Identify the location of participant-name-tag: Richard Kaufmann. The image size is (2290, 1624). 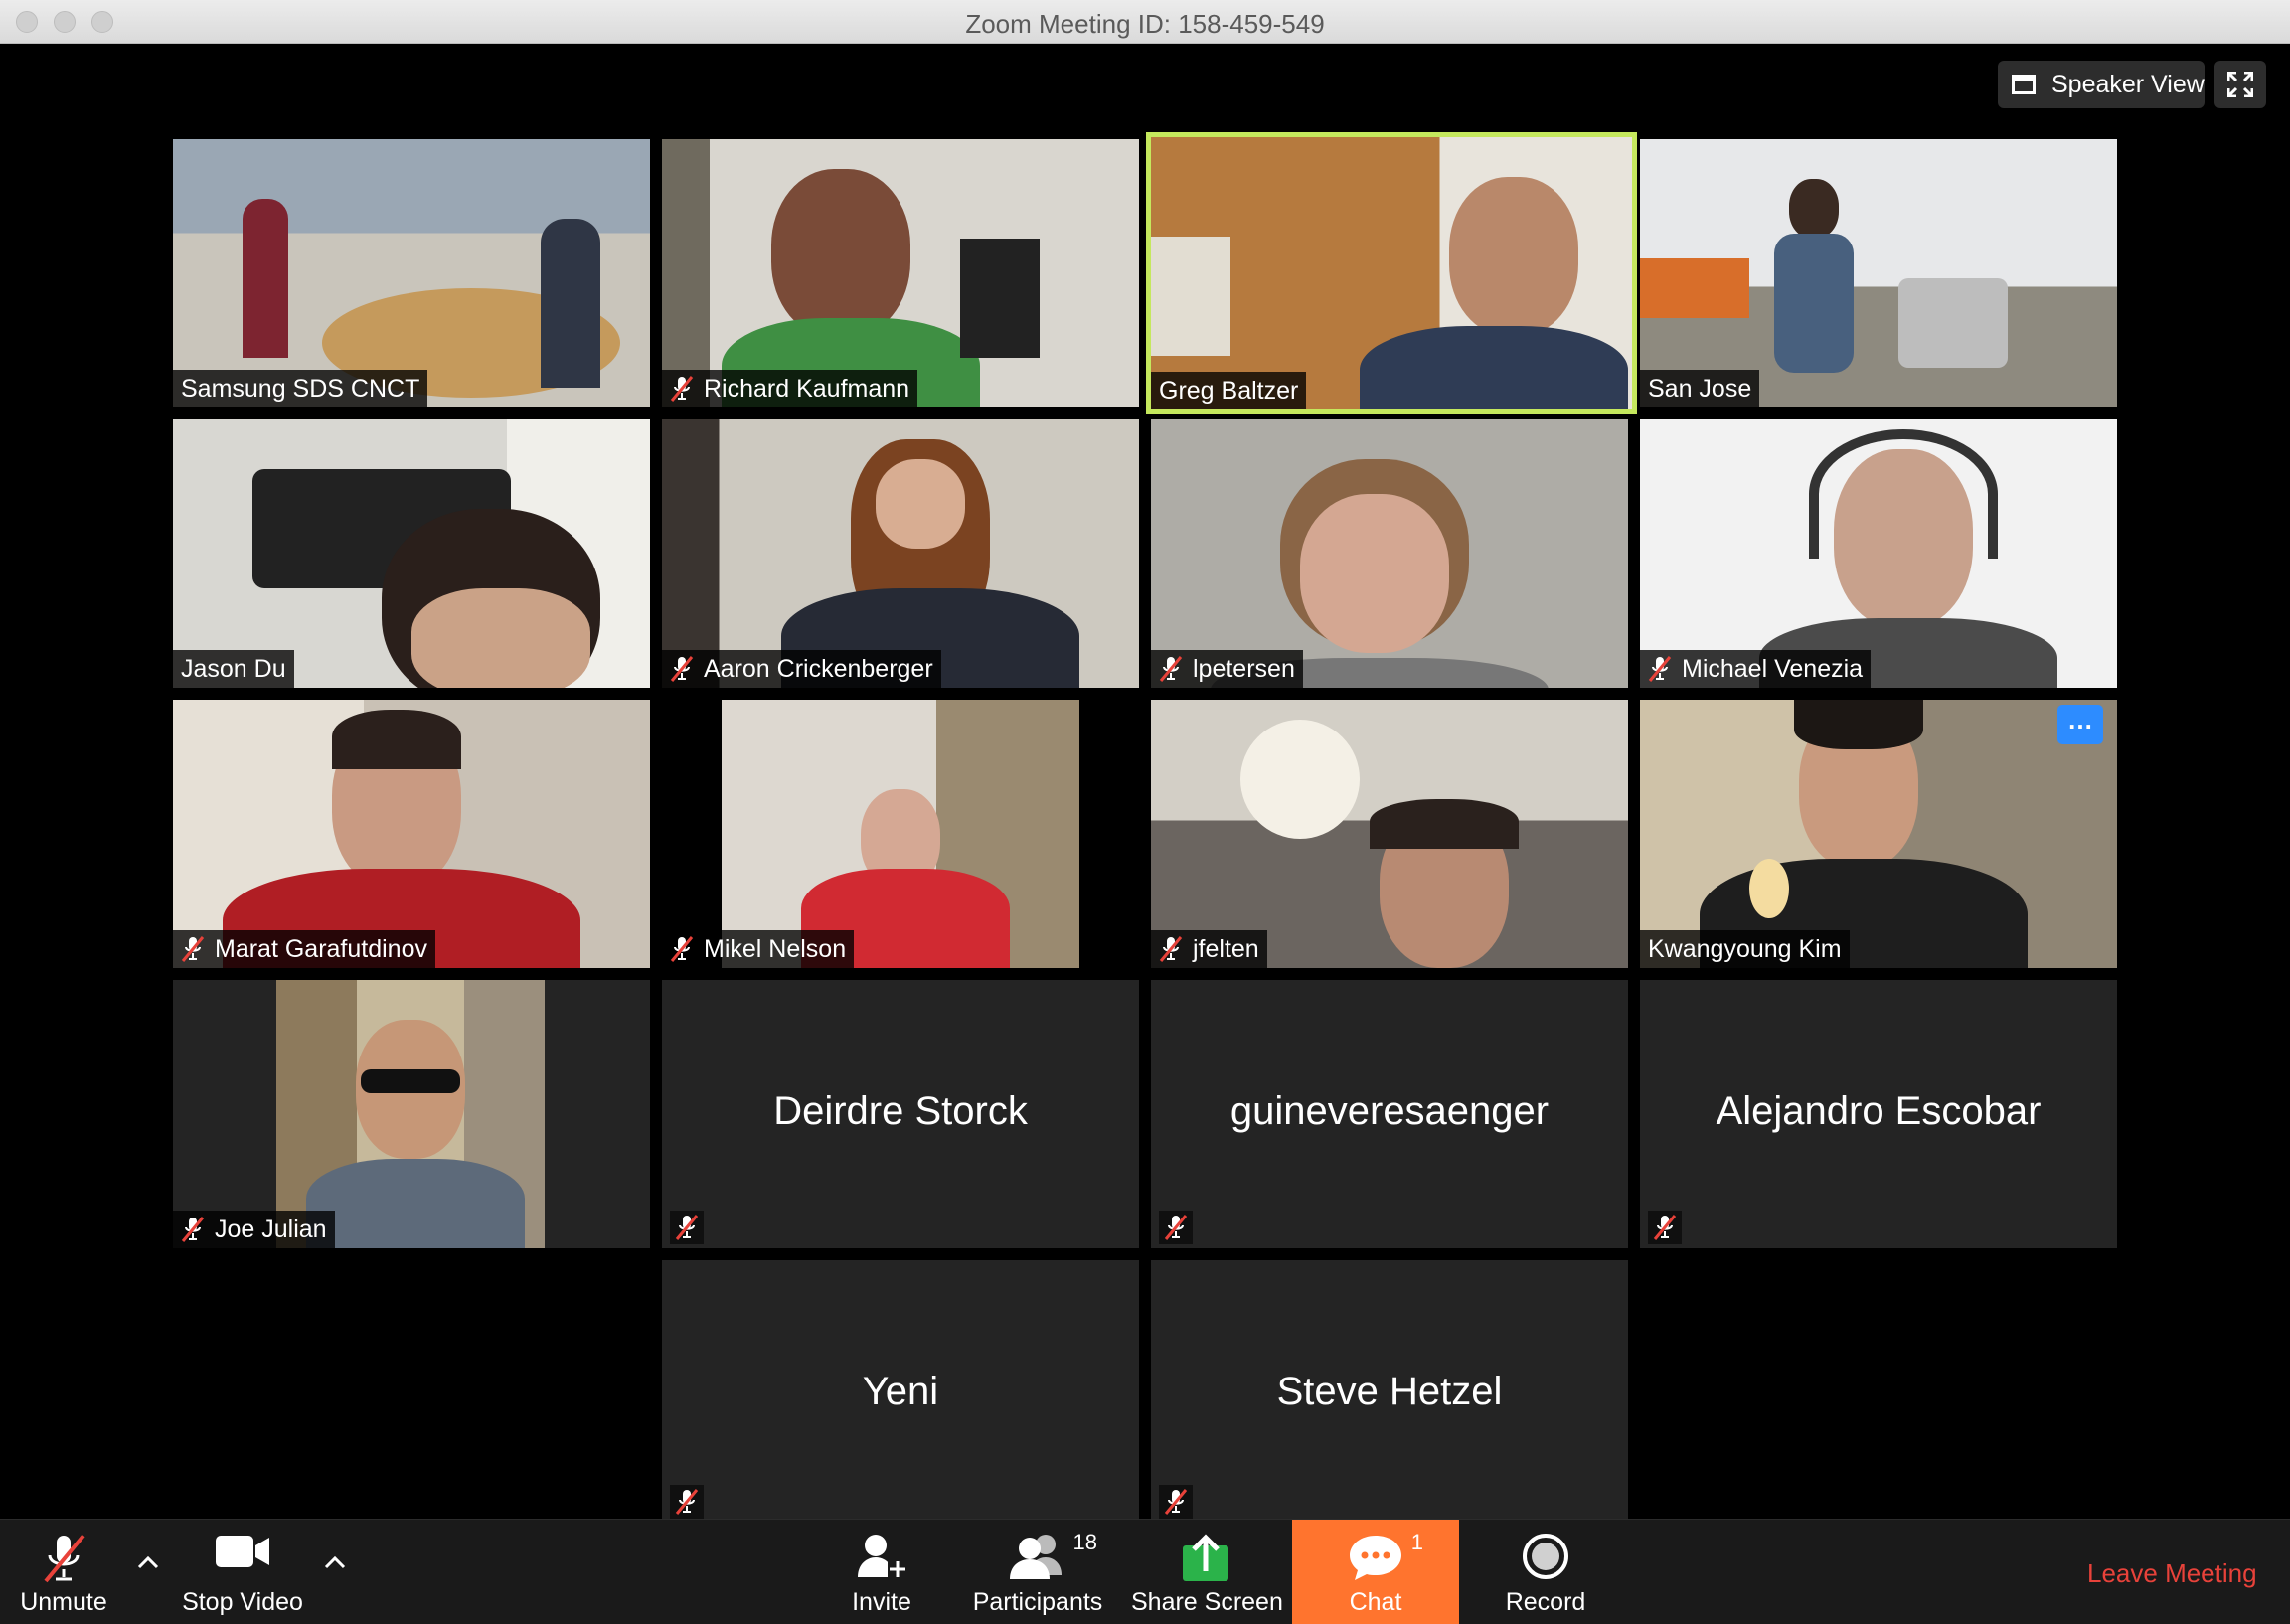
(790, 388).